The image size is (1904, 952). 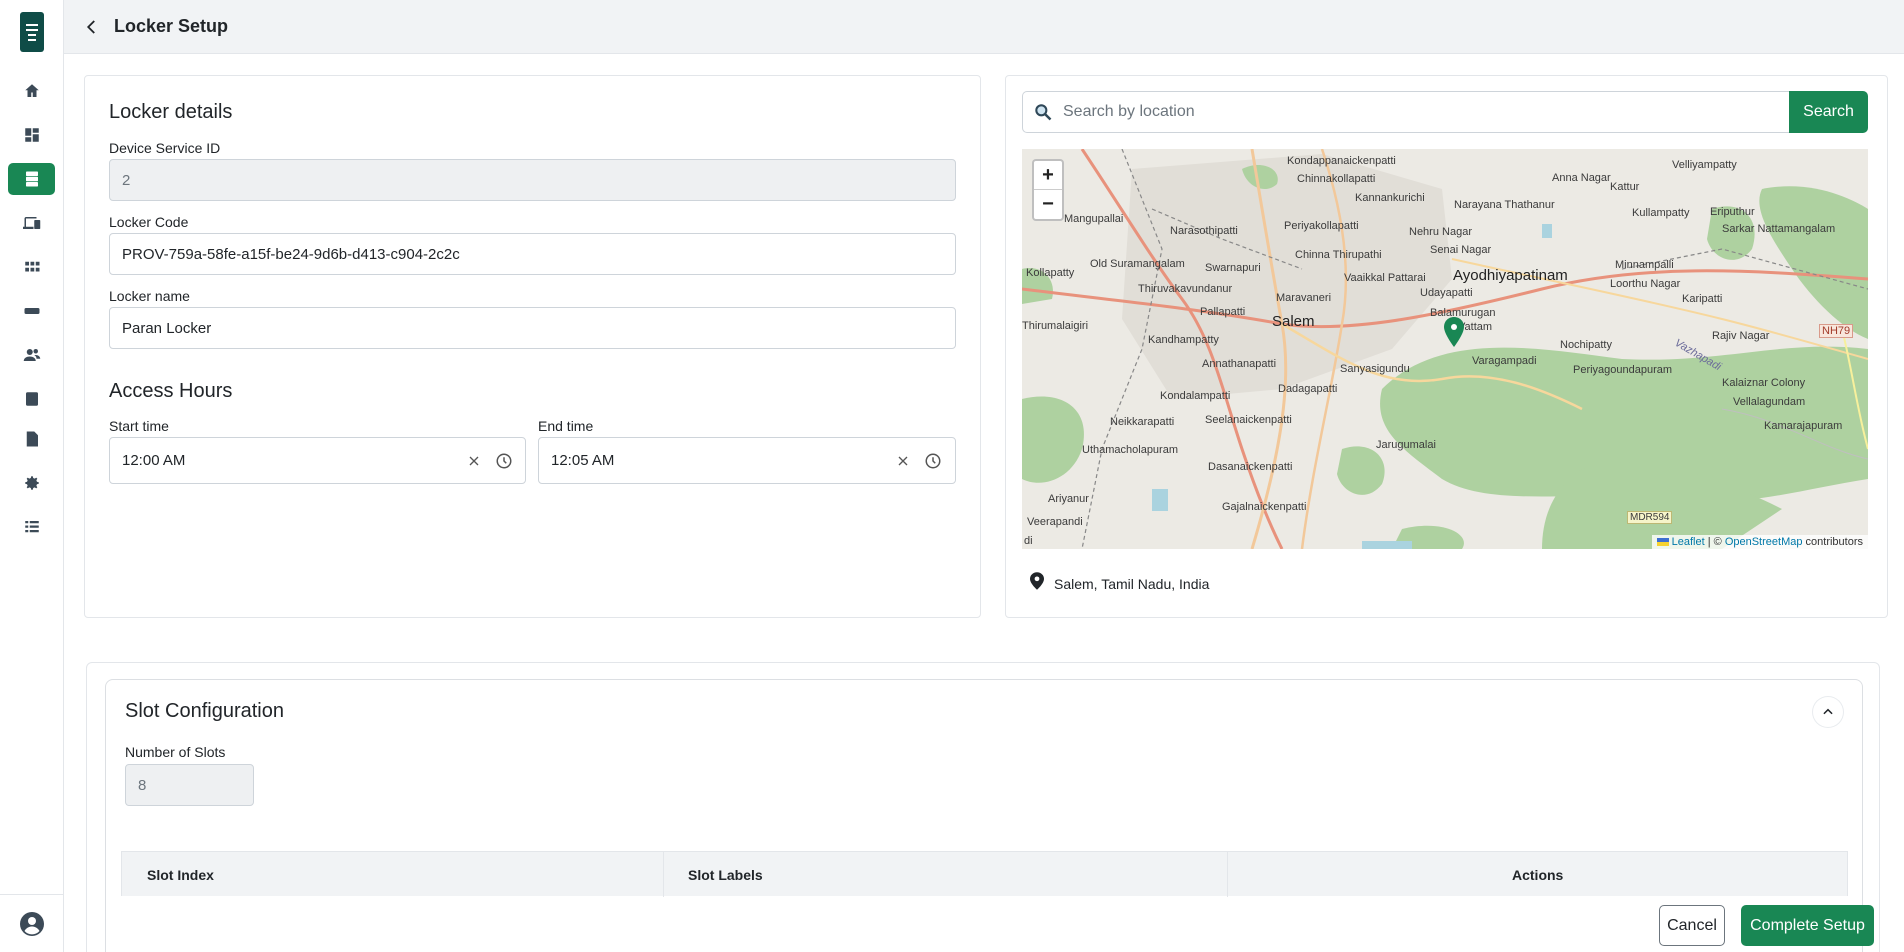 I want to click on map-label: Anna Nagar, so click(x=1581, y=178).